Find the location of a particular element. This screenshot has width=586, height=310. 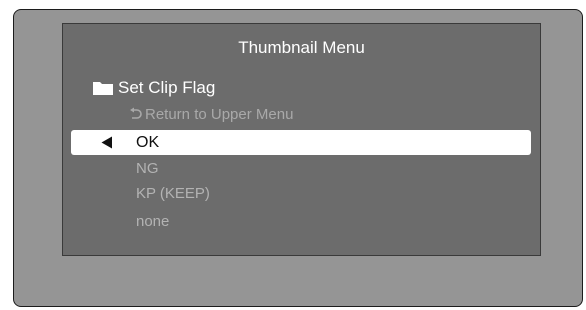

return-label: Return to Upper Menu is located at coordinates (219, 114).